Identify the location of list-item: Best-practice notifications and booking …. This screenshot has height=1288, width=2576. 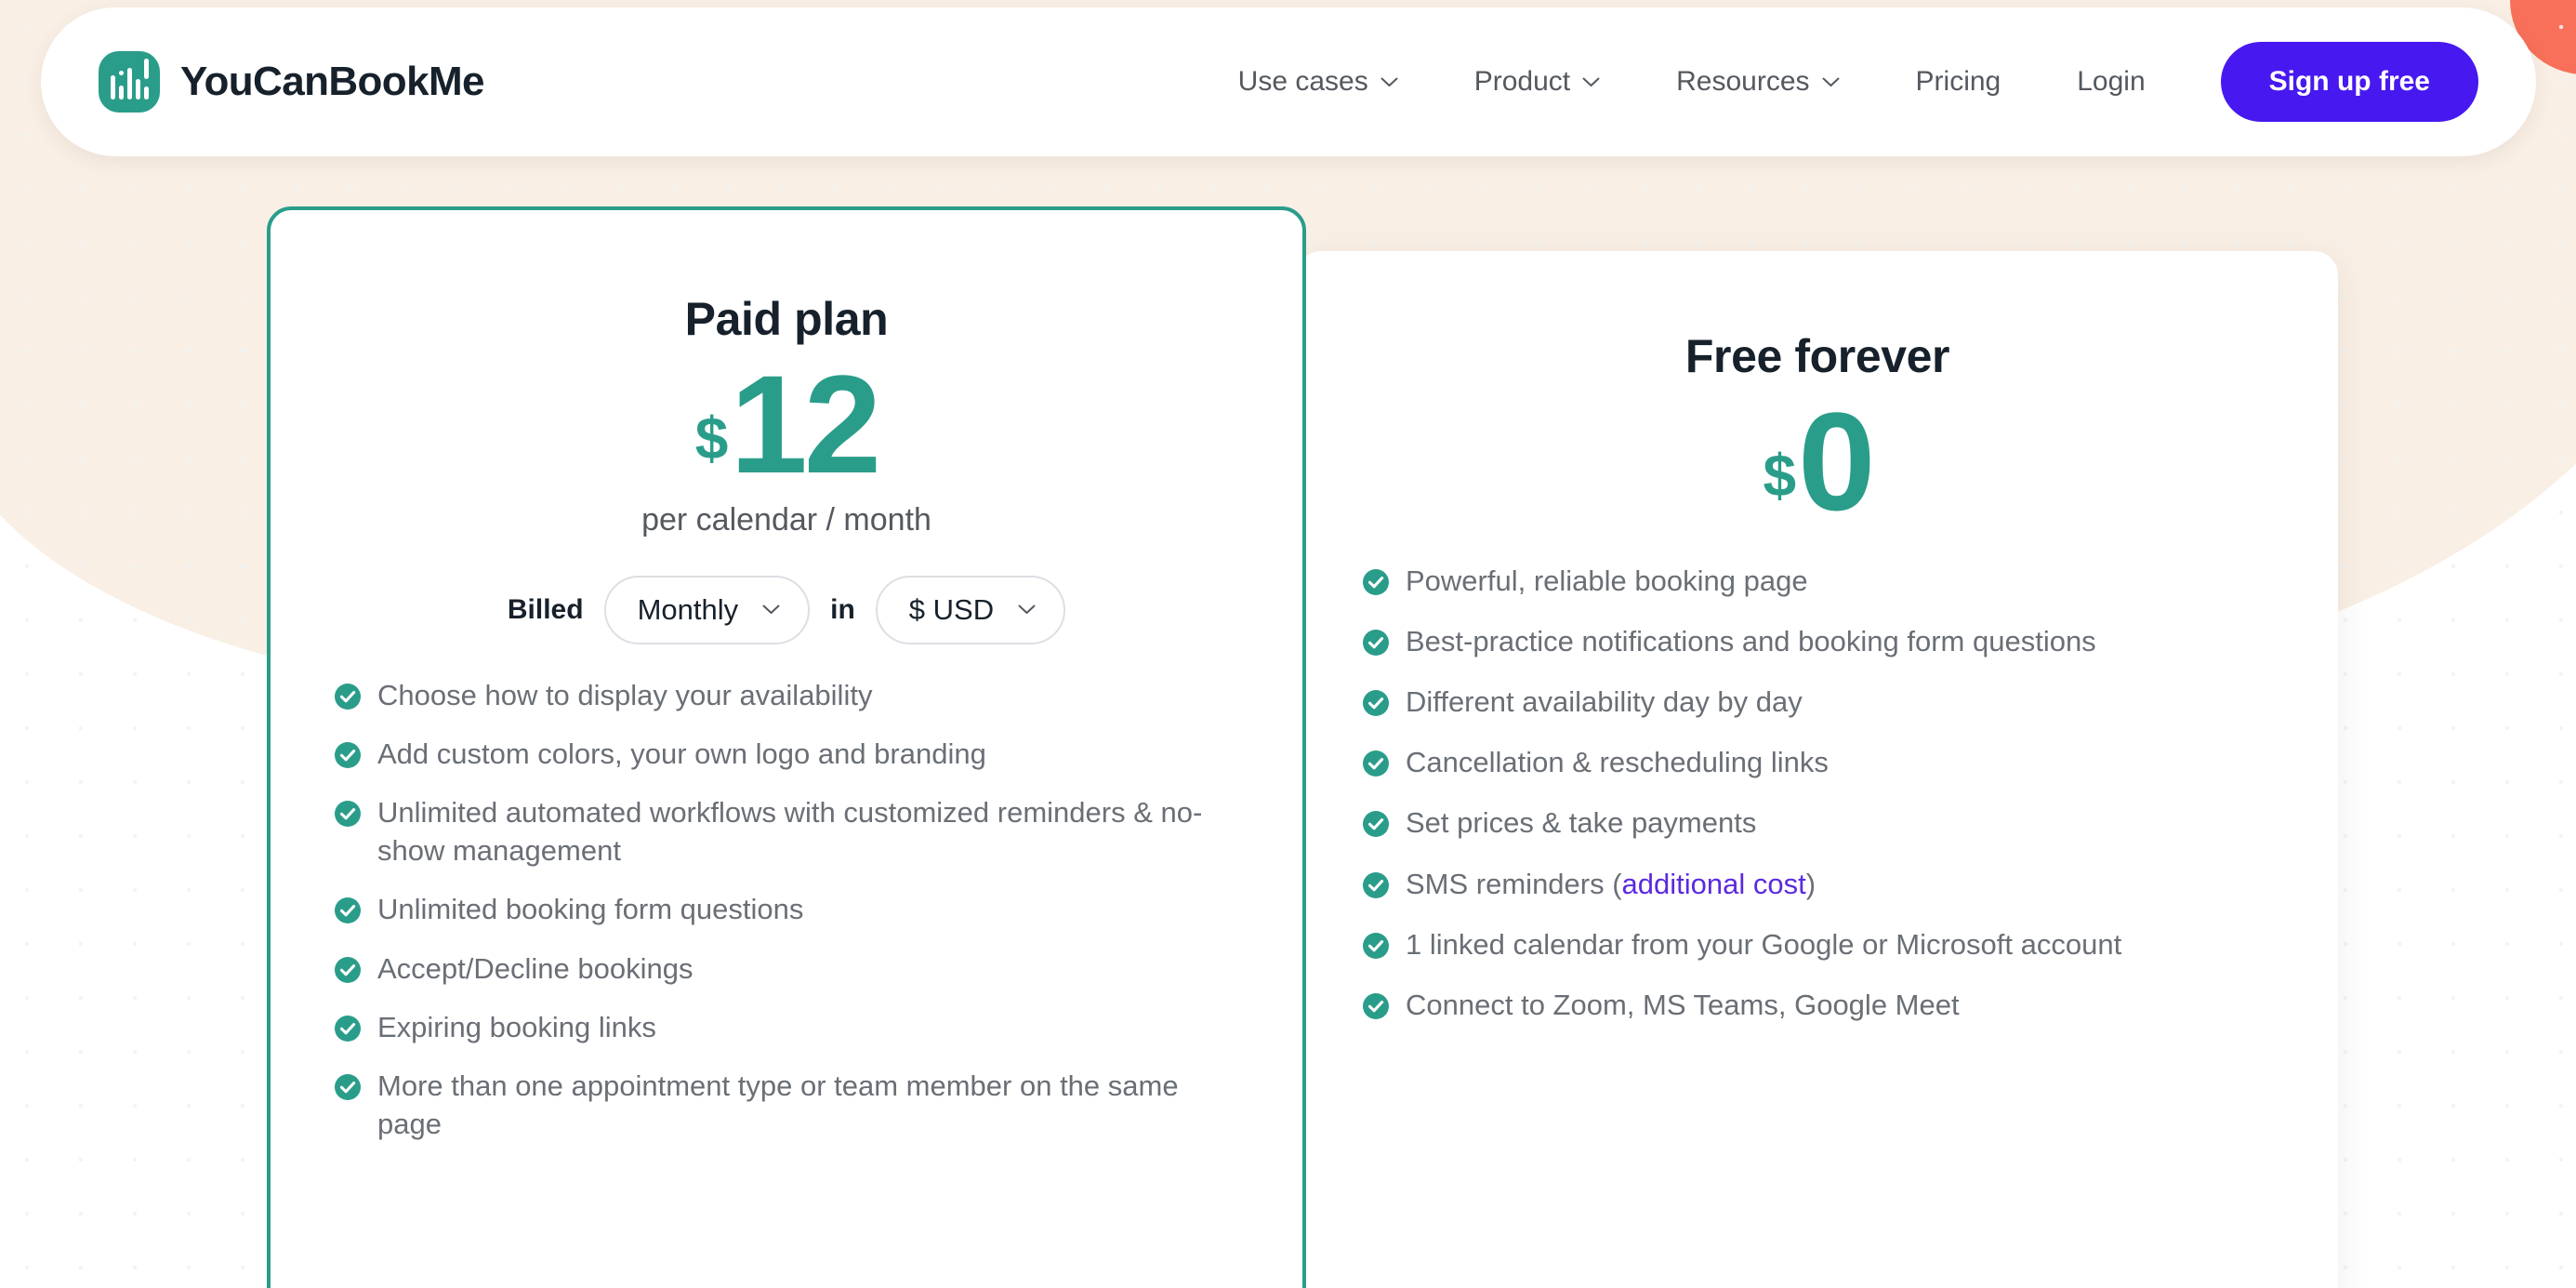
(1817, 641).